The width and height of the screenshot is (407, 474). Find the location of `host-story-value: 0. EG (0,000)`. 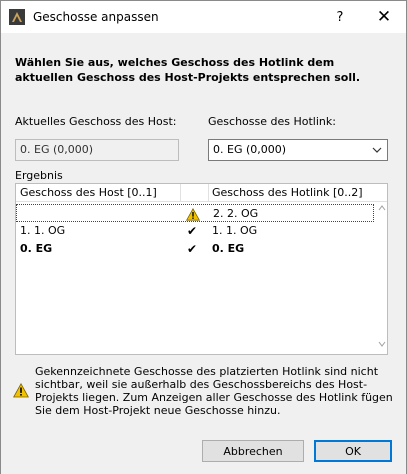

host-story-value: 0. EG (0,000) is located at coordinates (57, 149).